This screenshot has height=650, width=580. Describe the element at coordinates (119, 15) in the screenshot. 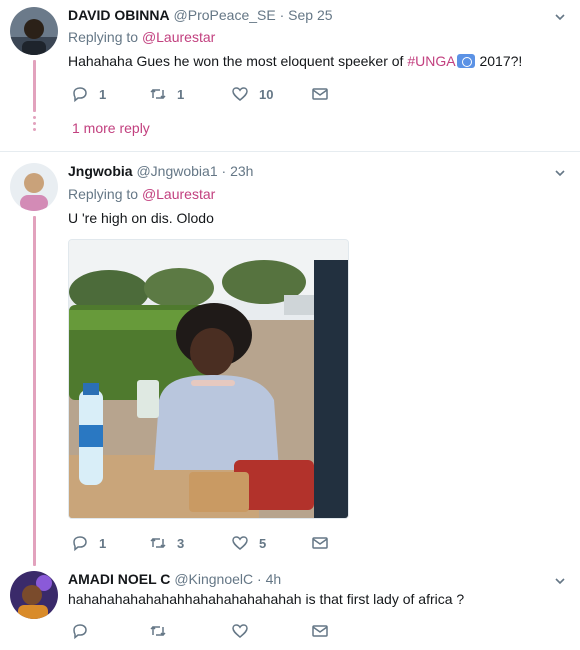

I see `user-name: DAVID OBINNA` at that location.